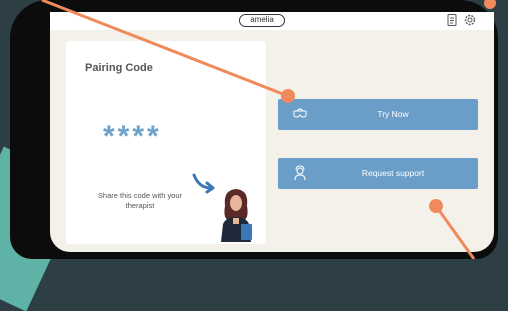 Image resolution: width=508 pixels, height=311 pixels. I want to click on gear-icon, so click(470, 20).